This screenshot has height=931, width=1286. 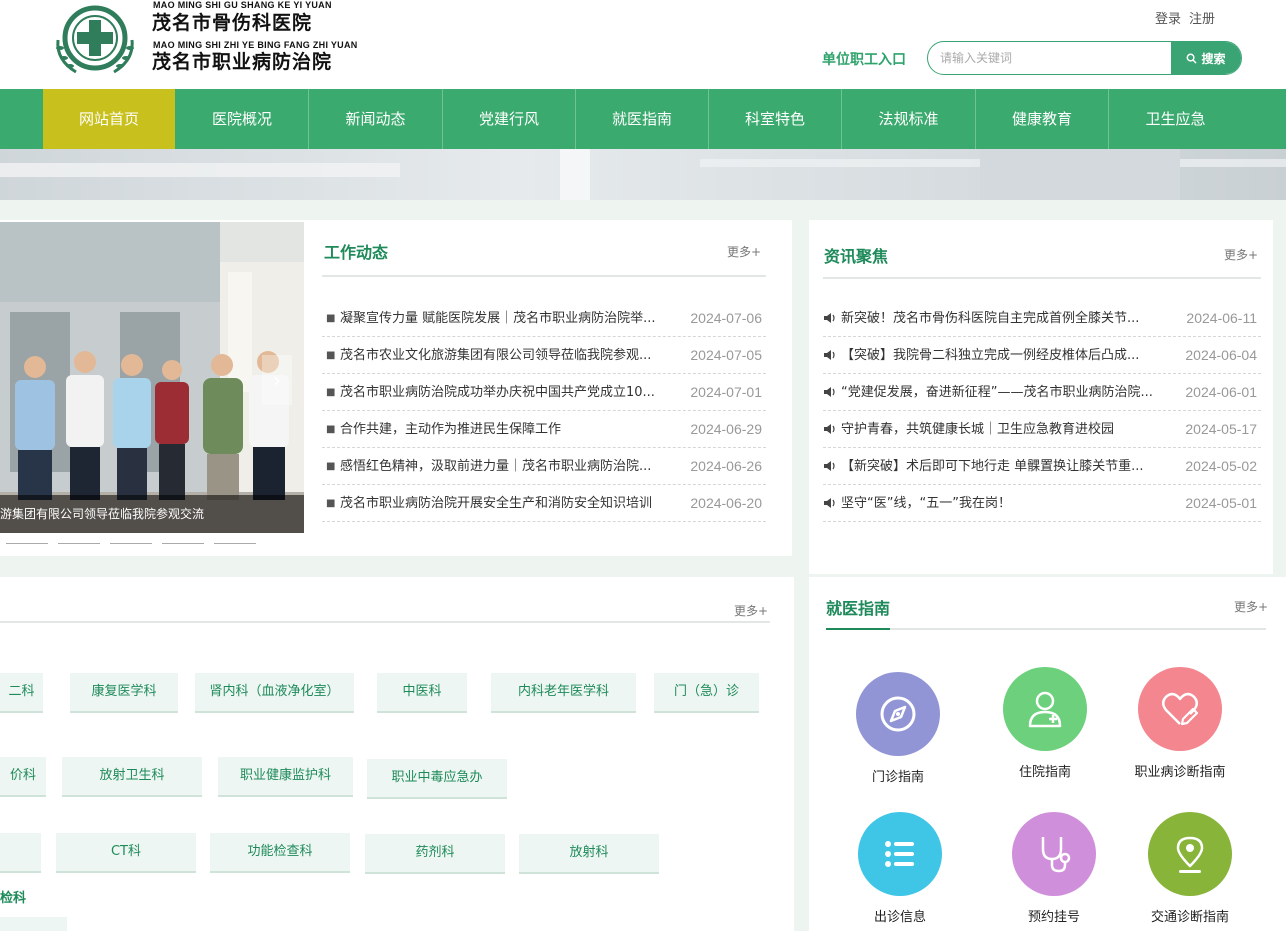 What do you see at coordinates (21, 693) in the screenshot?
I see `department-button: 二科` at bounding box center [21, 693].